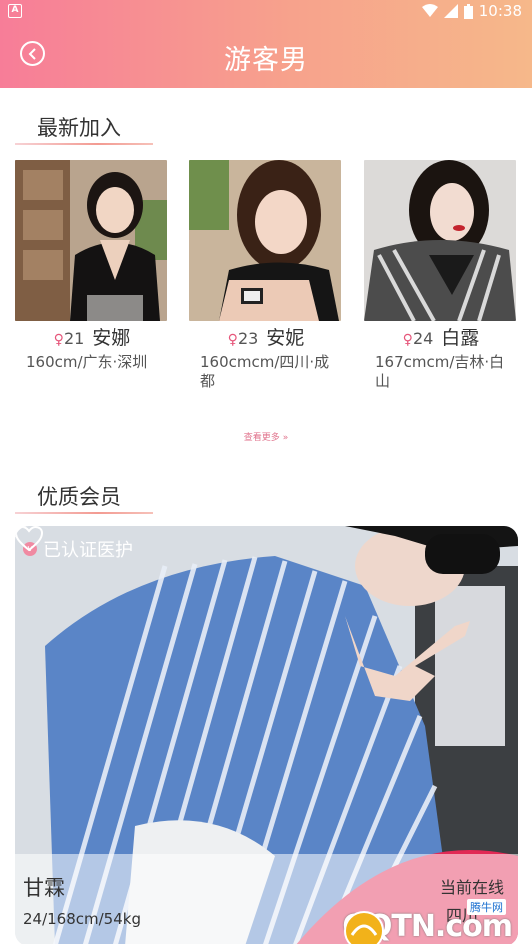 The height and width of the screenshot is (944, 532). What do you see at coordinates (440, 371) in the screenshot?
I see `member-info: 167cmcm/吉林·白山` at bounding box center [440, 371].